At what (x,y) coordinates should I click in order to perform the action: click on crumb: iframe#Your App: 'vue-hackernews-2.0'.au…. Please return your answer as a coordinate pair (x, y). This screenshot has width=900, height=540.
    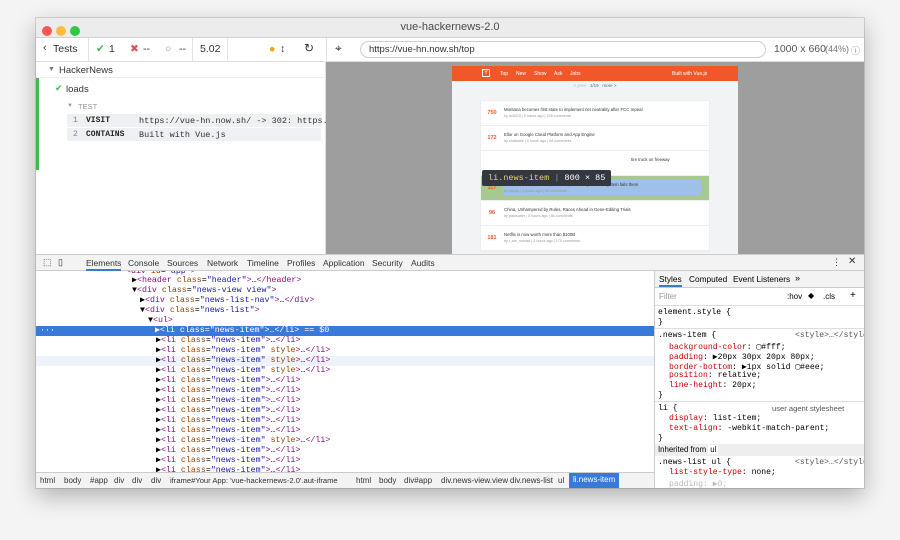
    Looking at the image, I should click on (254, 480).